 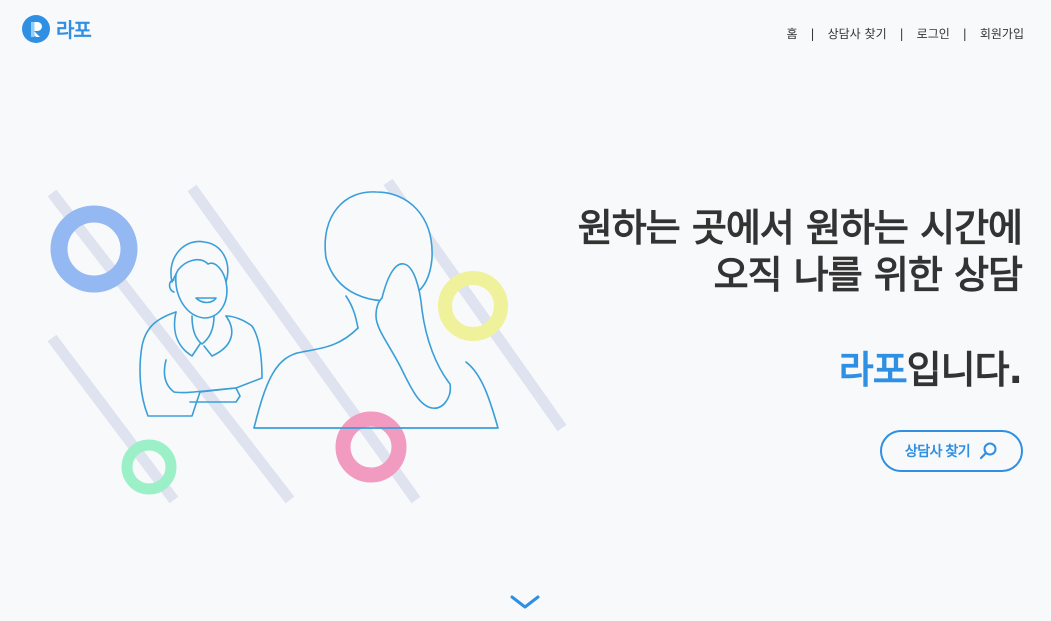 What do you see at coordinates (792, 33) in the screenshot?
I see `nav-home: 홈` at bounding box center [792, 33].